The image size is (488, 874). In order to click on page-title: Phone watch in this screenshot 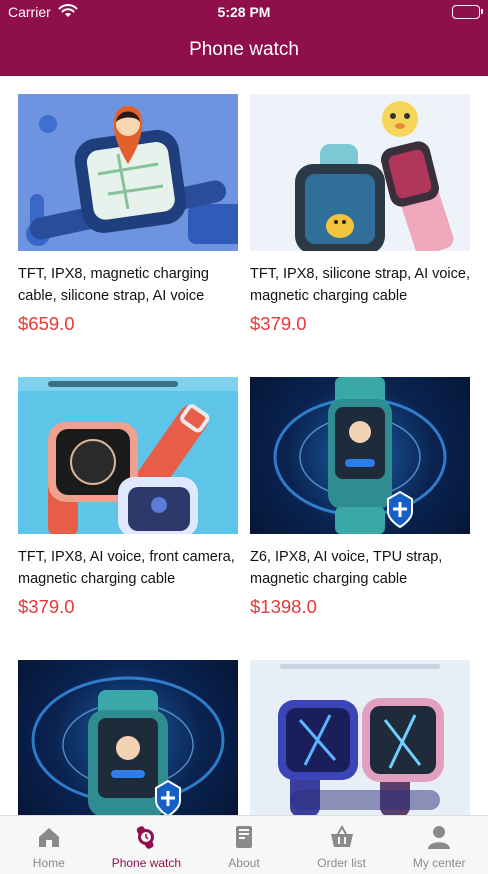, I will do `click(244, 49)`.